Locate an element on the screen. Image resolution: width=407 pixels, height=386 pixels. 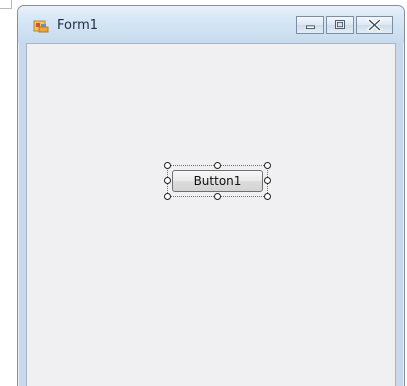
button1: Button1 is located at coordinates (217, 181).